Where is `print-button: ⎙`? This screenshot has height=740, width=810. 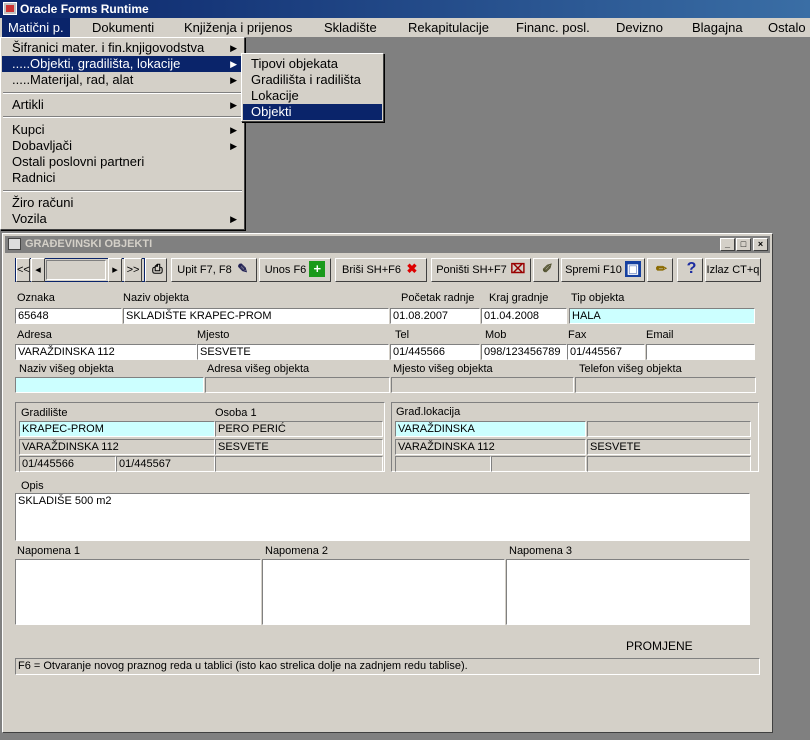
print-button: ⎙ is located at coordinates (156, 270).